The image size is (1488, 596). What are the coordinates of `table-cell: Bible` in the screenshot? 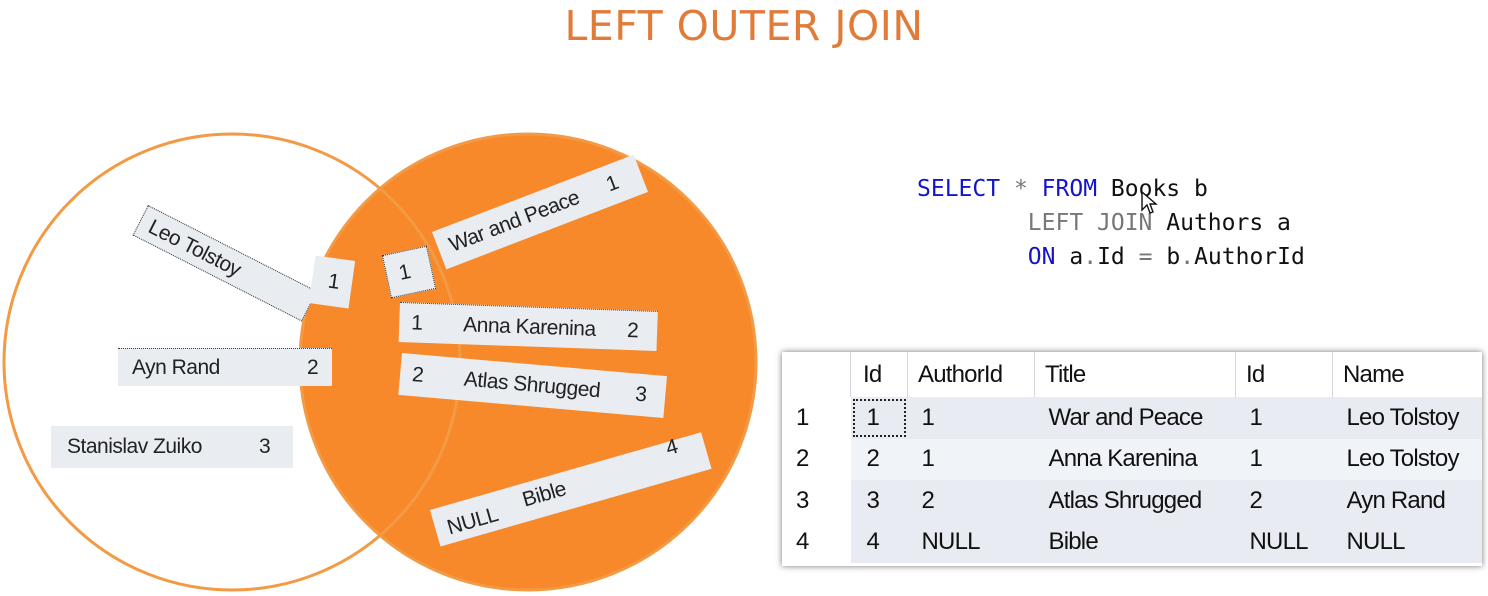 It's located at (1135, 542).